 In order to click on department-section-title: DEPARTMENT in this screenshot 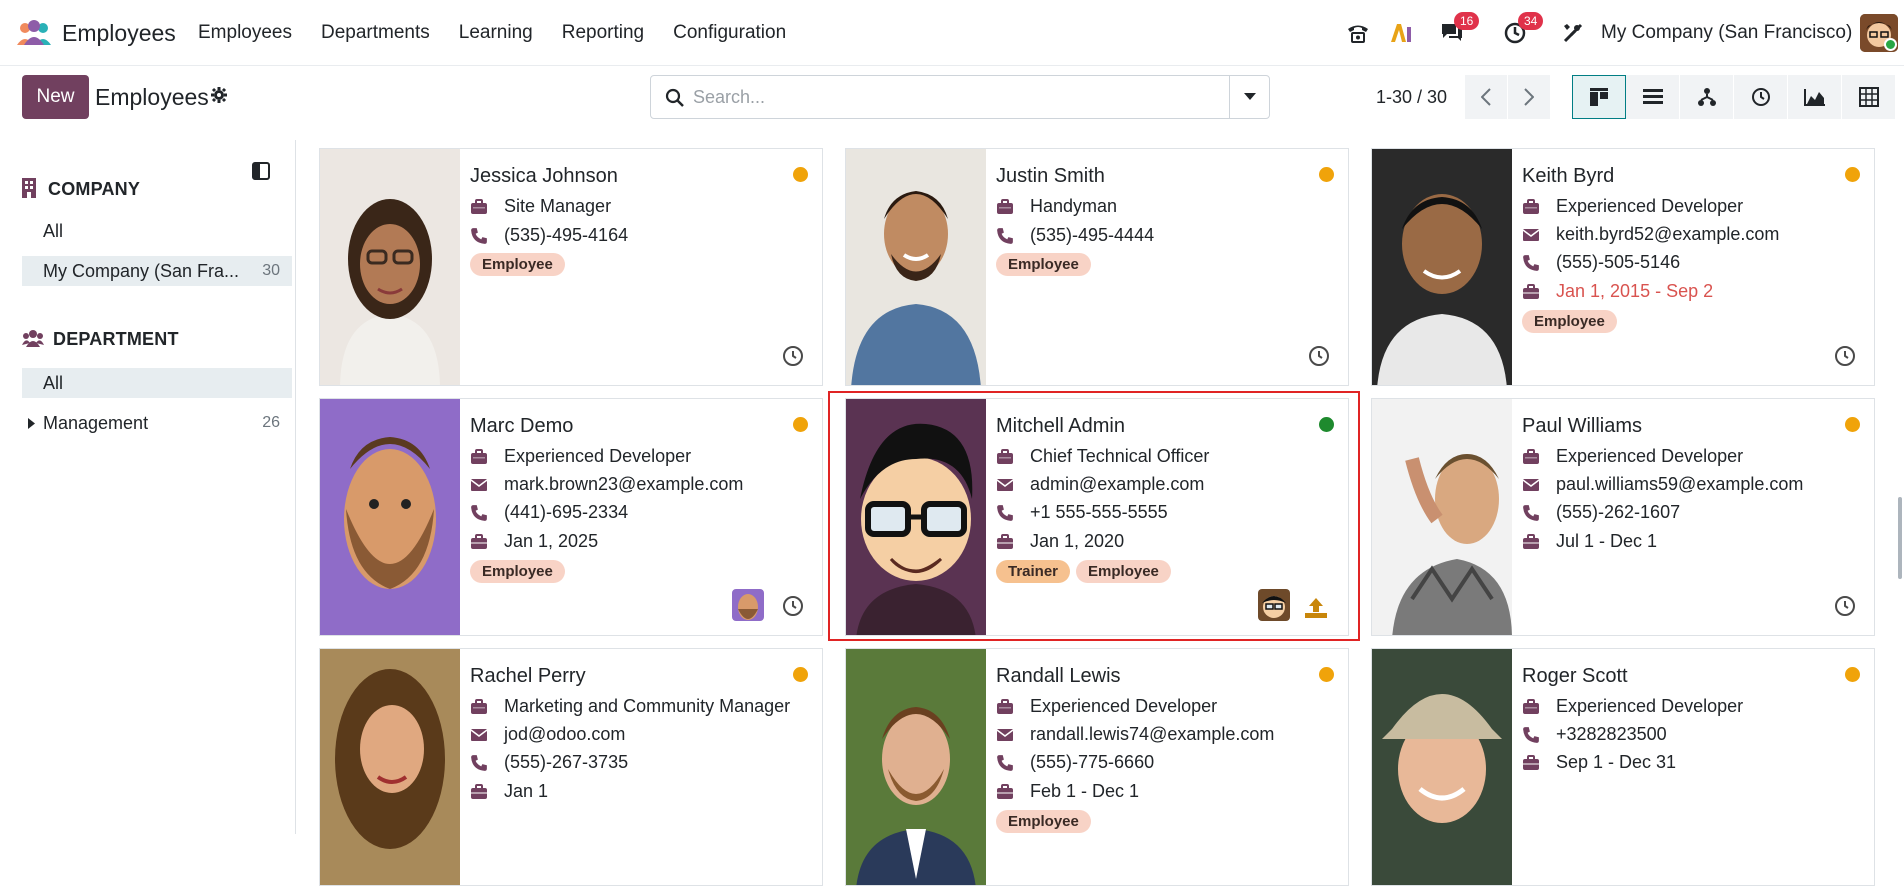, I will do `click(116, 339)`.